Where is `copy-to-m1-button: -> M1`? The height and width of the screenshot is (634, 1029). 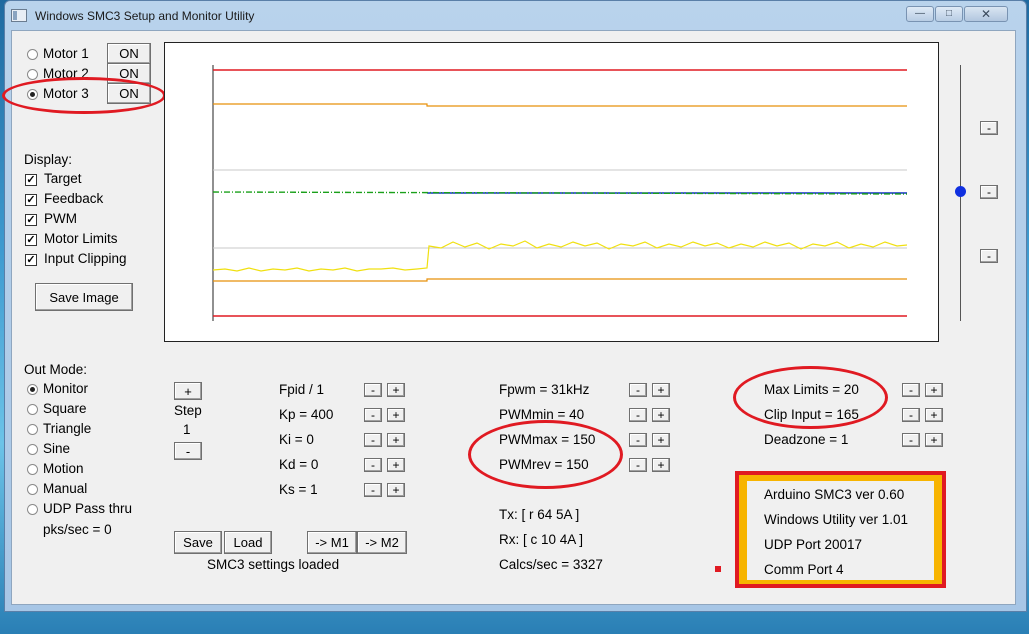
copy-to-m1-button: -> M1 is located at coordinates (332, 542).